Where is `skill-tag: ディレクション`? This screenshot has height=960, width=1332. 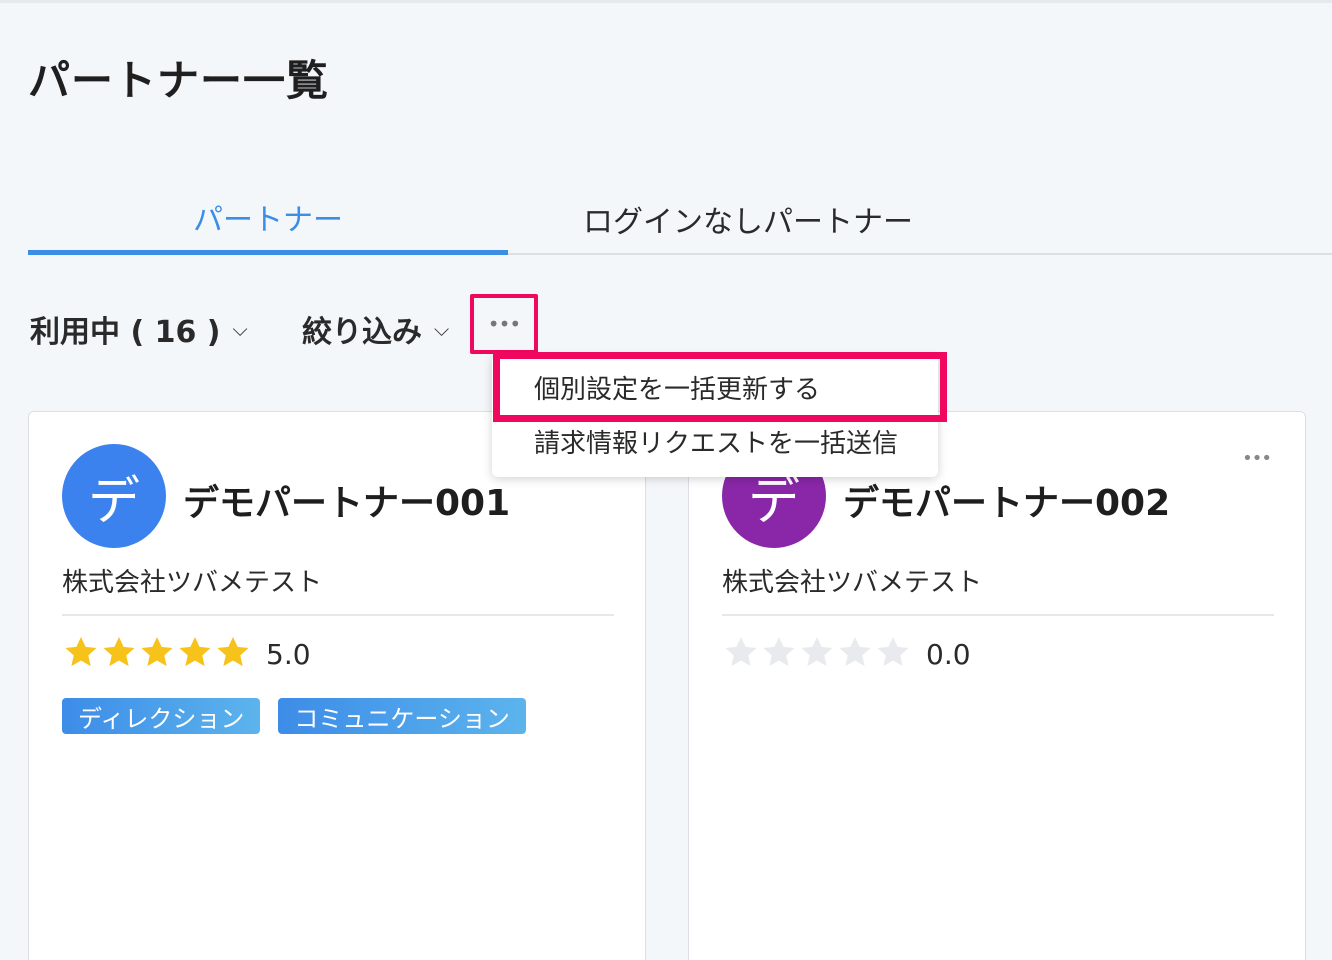 skill-tag: ディレクション is located at coordinates (161, 716).